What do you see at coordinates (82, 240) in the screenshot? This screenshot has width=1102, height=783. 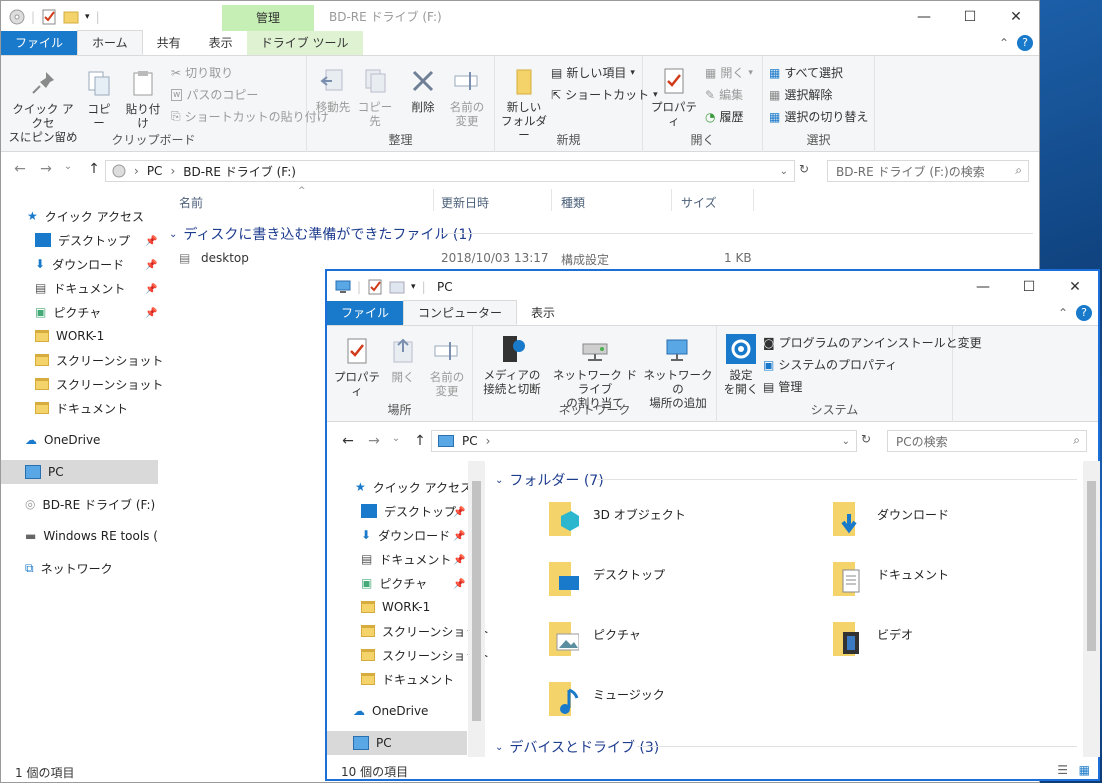 I see `nav-item-desktop: デスクトップ` at bounding box center [82, 240].